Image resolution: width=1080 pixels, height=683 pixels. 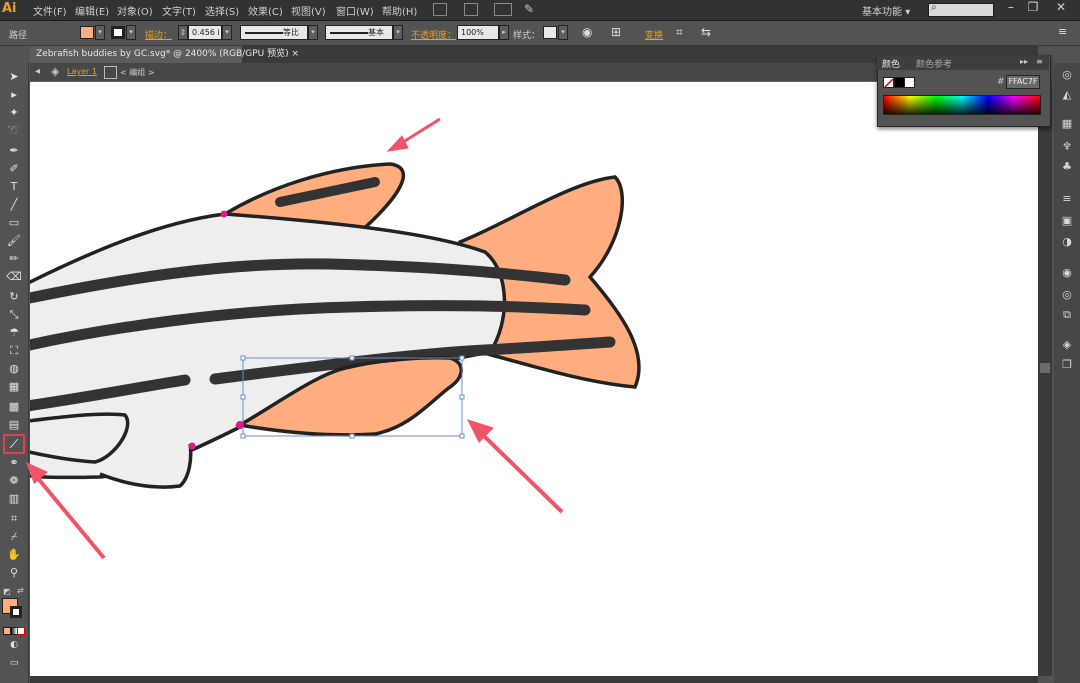 What do you see at coordinates (274, 32) in the screenshot?
I see `variable-width-profile: 等比` at bounding box center [274, 32].